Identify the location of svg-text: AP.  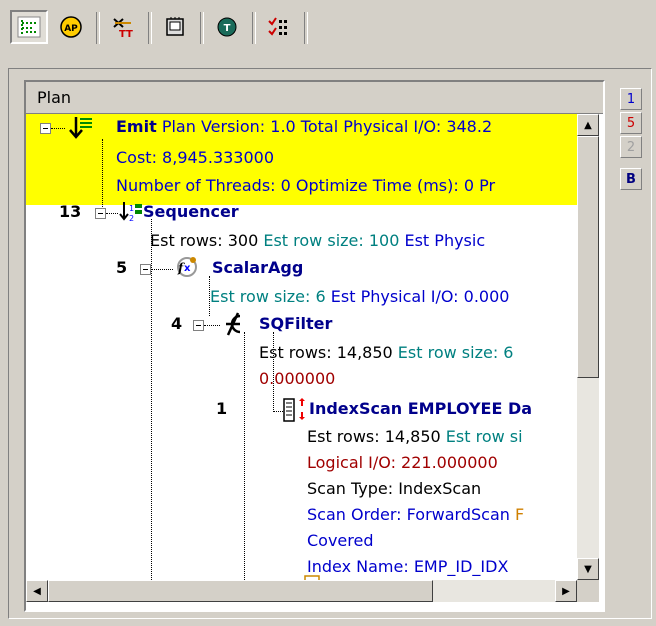
(71, 29).